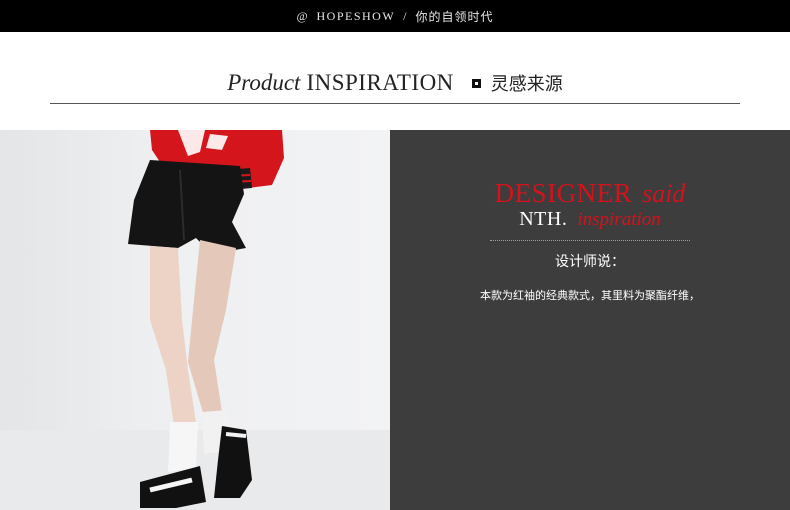 This screenshot has width=790, height=510. I want to click on dotted-divider, so click(590, 240).